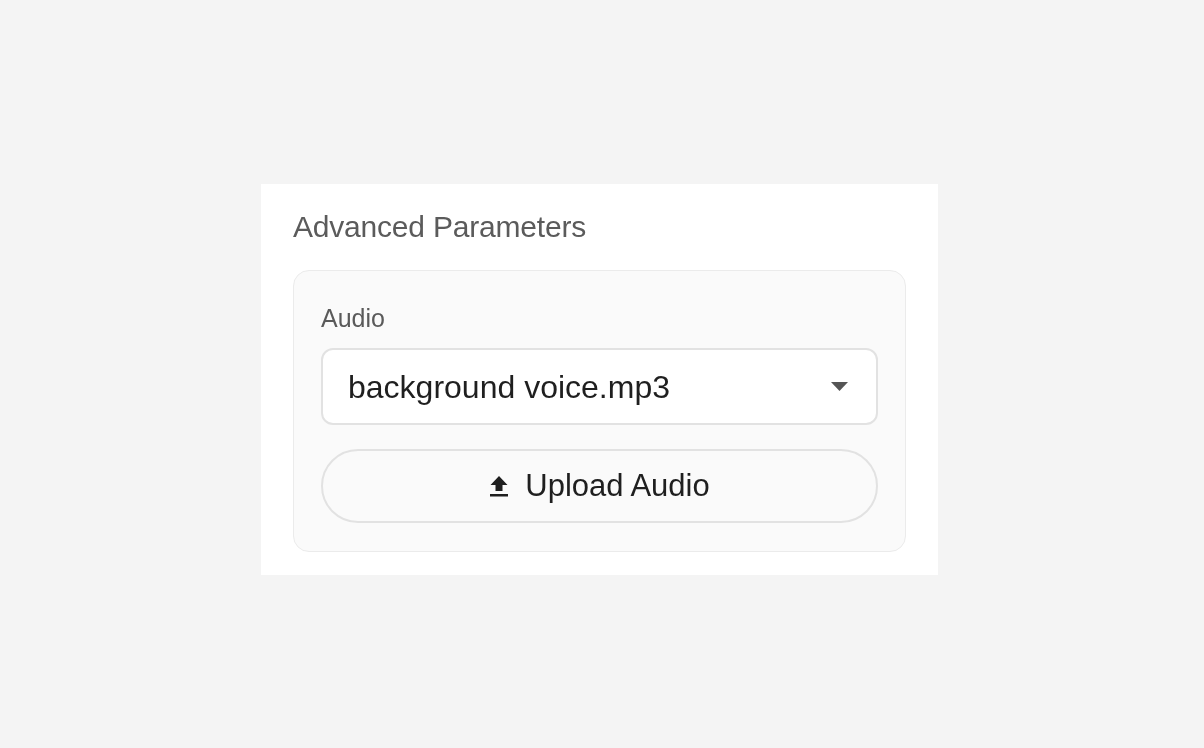  Describe the element at coordinates (353, 318) in the screenshot. I see `field-label: Audio` at that location.